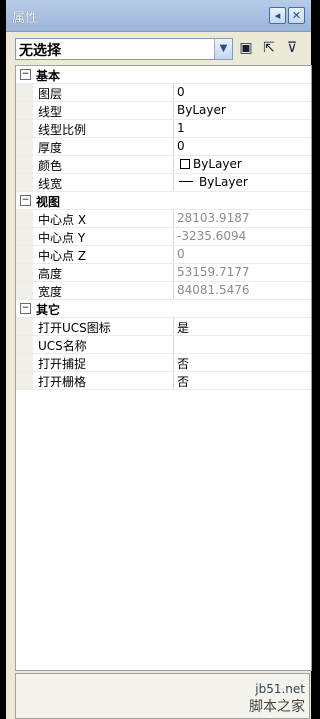 The width and height of the screenshot is (320, 719). I want to click on lineweight-icon, so click(186, 181).